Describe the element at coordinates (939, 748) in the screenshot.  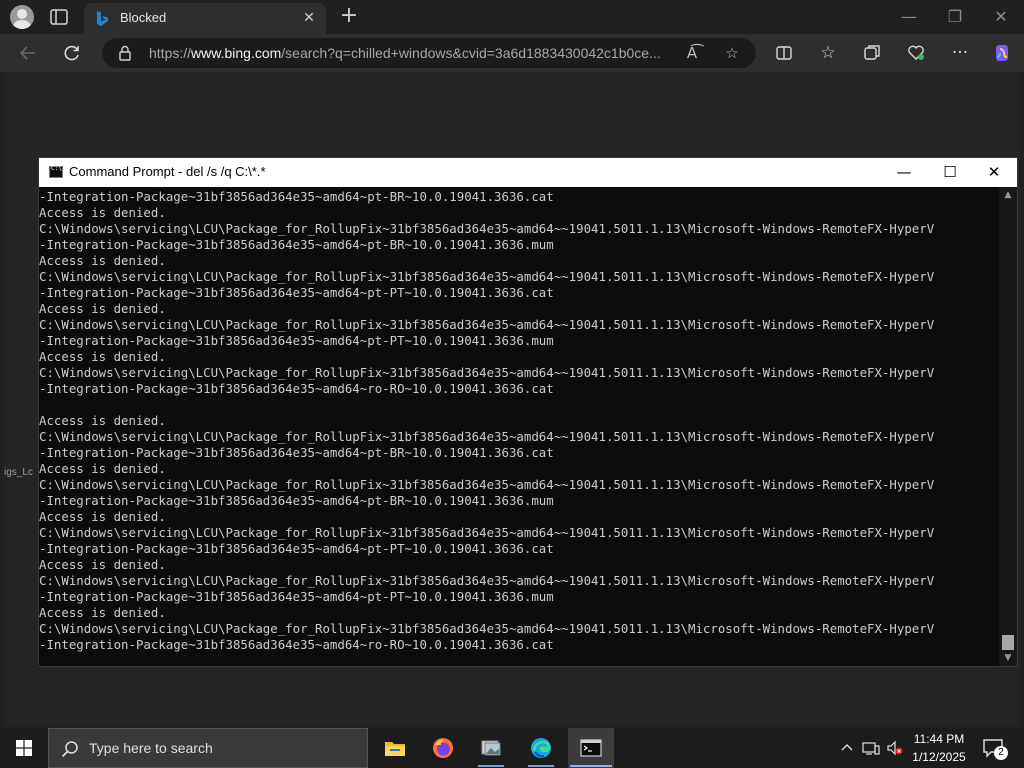
I see `system-clock: 11:44 PM 1/12/2025` at that location.